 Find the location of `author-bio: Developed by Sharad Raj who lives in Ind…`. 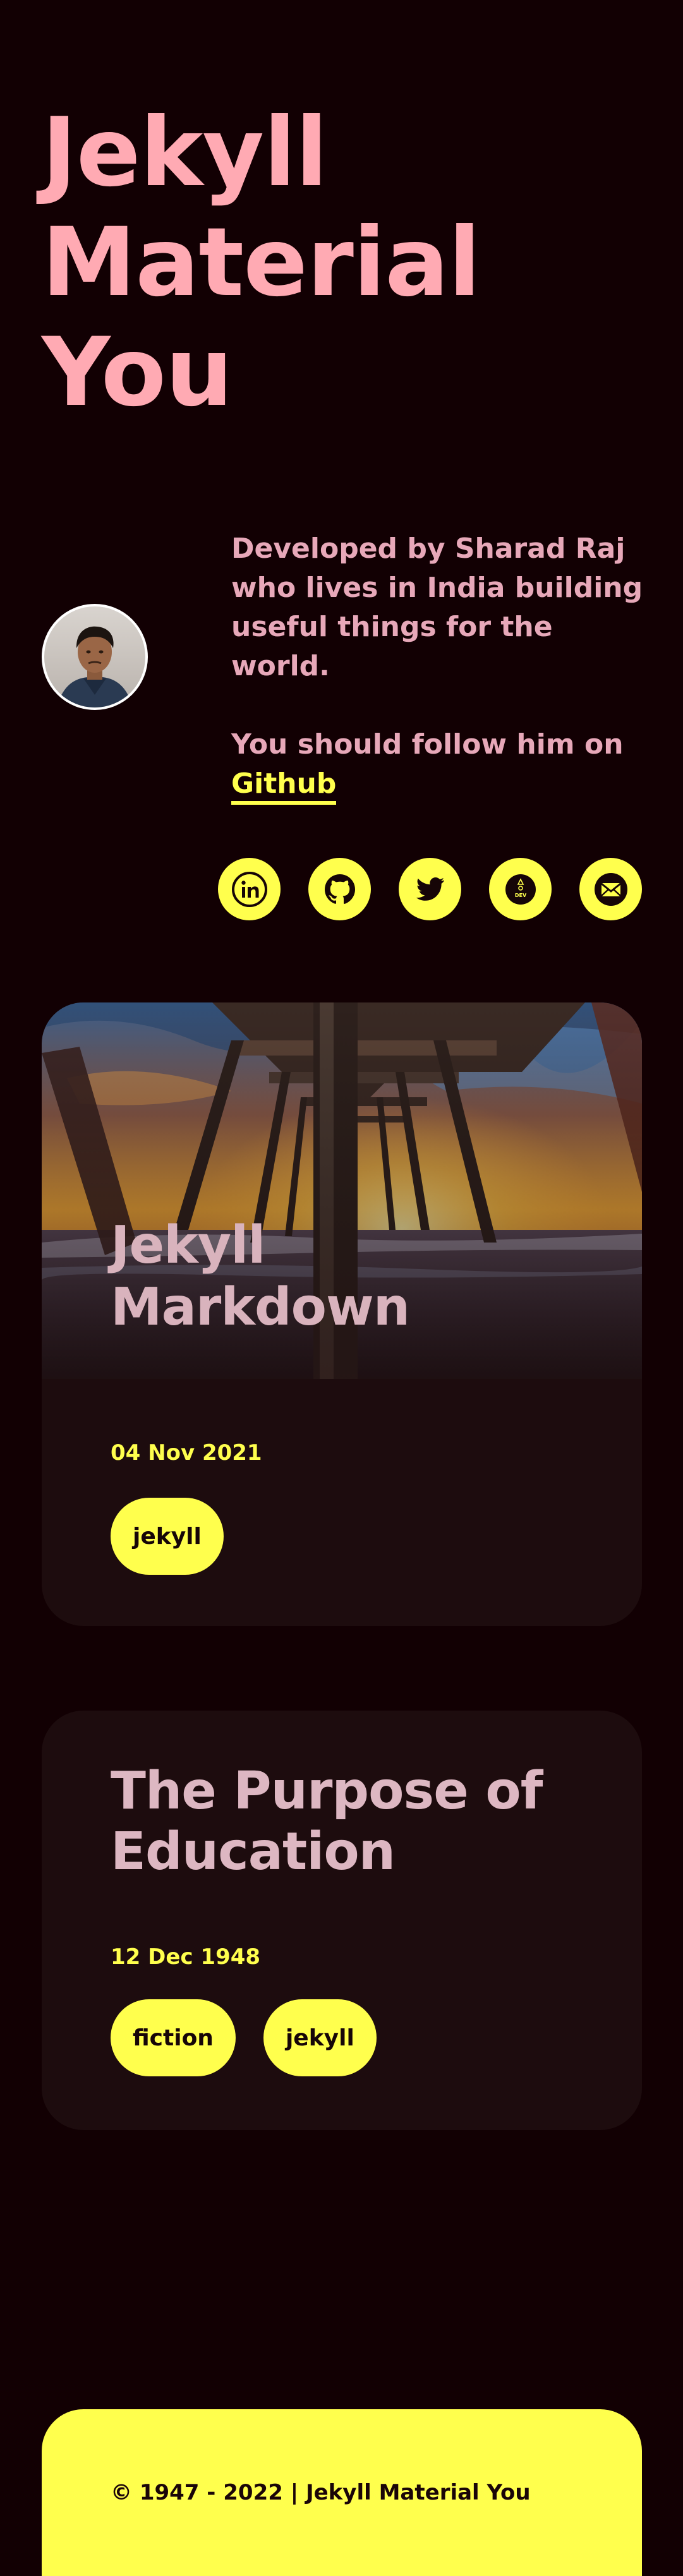

author-bio: Developed by Sharad Raj who lives in Ind… is located at coordinates (439, 667).